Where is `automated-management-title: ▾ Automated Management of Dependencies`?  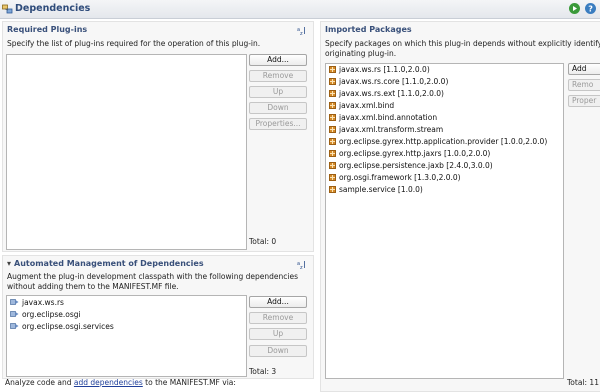 automated-management-title: ▾ Automated Management of Dependencies is located at coordinates (105, 263).